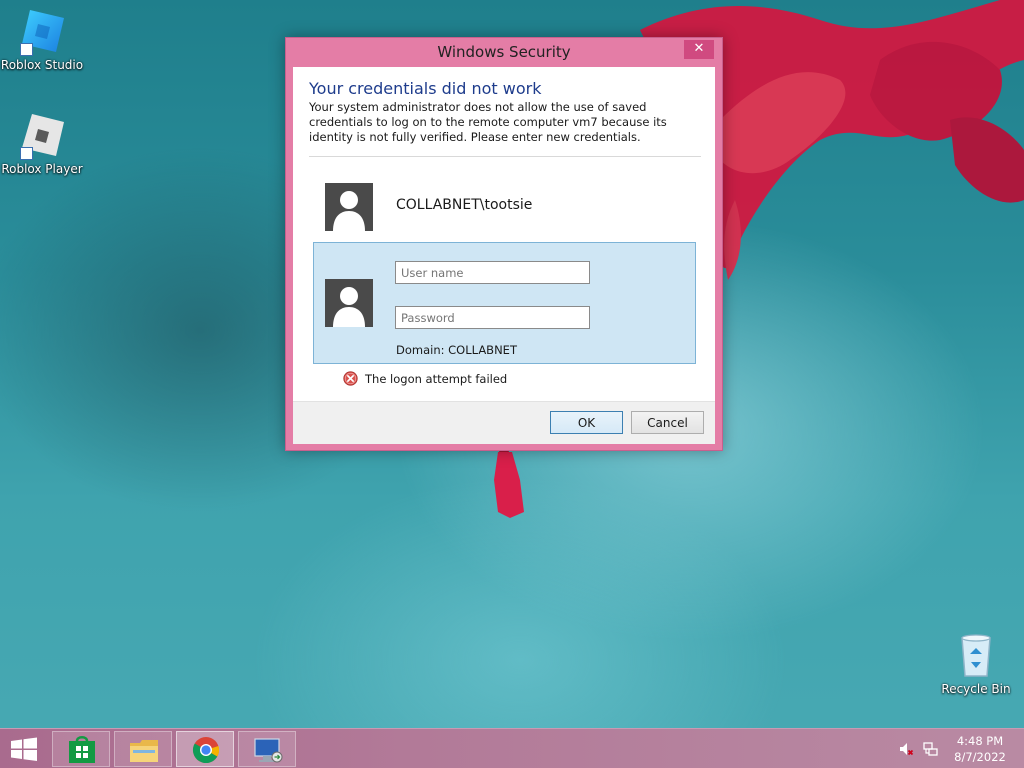 This screenshot has height=768, width=1024. What do you see at coordinates (350, 378) in the screenshot?
I see `error-icon` at bounding box center [350, 378].